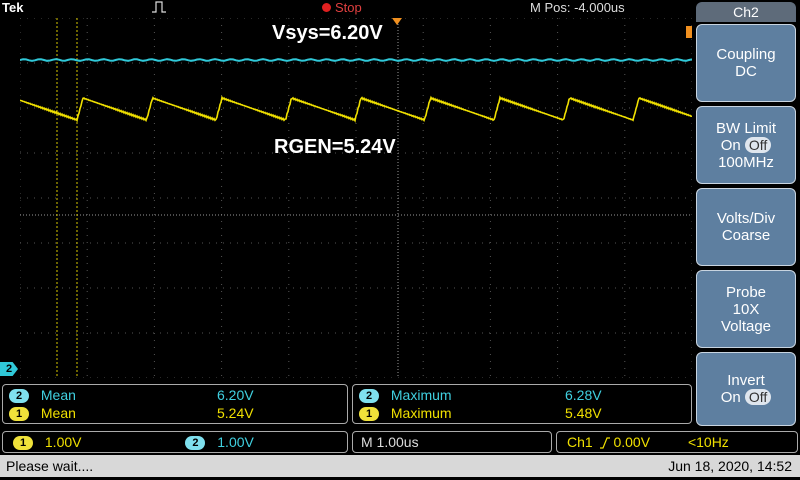 This screenshot has height=480, width=800. I want to click on probe-type: Voltage, so click(746, 326).